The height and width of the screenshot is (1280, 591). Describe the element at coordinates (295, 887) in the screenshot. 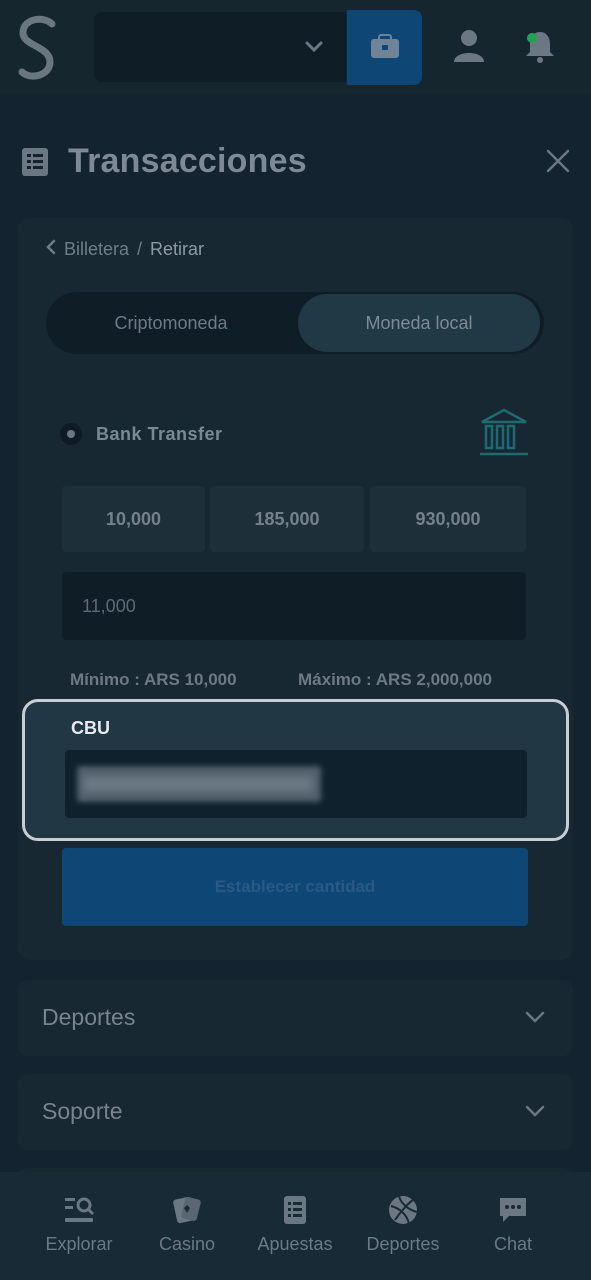

I see `set-amount-button: Establecer cantidad` at that location.